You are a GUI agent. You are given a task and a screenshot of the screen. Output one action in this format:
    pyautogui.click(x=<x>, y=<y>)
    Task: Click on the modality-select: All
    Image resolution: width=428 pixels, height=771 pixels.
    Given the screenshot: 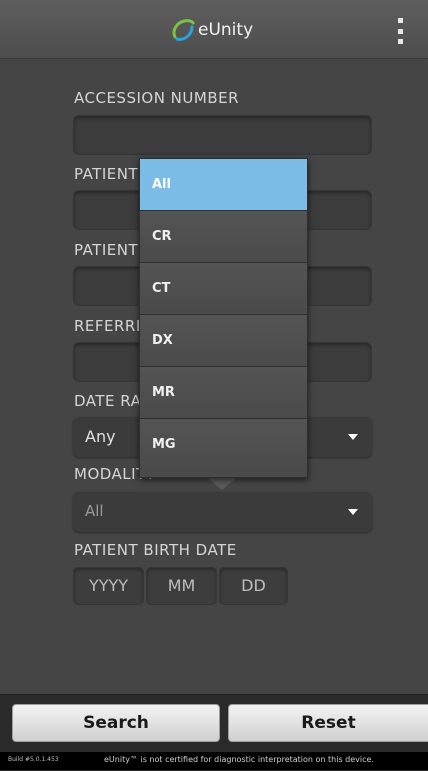 What is the action you would take?
    pyautogui.click(x=222, y=512)
    